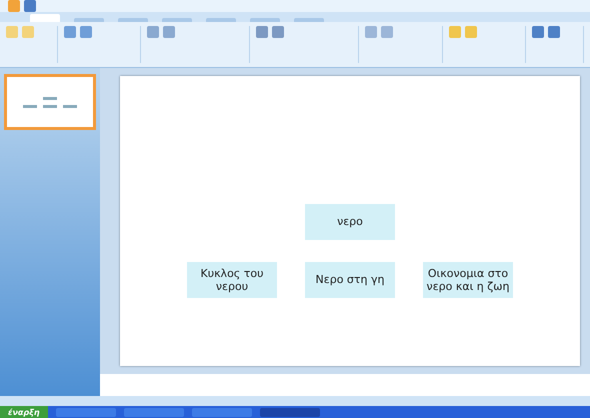 This screenshot has height=418, width=590. Describe the element at coordinates (232, 280) in the screenshot. I see `diagram-shape: Κυκλος του νερου` at that location.